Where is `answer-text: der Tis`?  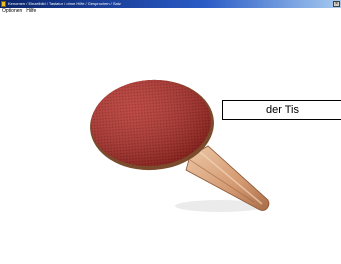 answer-text: der Tis is located at coordinates (282, 110).